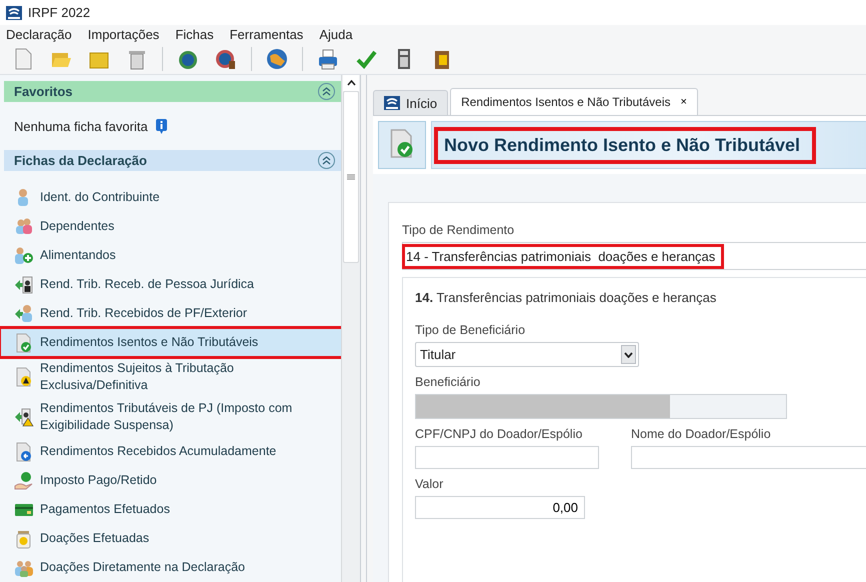  What do you see at coordinates (527, 354) in the screenshot?
I see `beneficiary-type-select: Titular` at bounding box center [527, 354].